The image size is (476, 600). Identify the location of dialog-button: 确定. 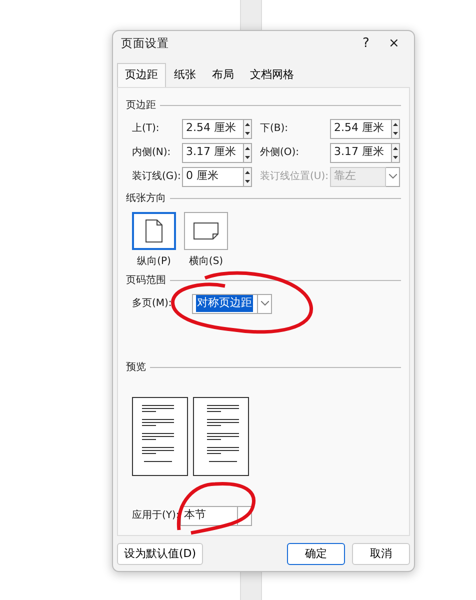
(316, 554).